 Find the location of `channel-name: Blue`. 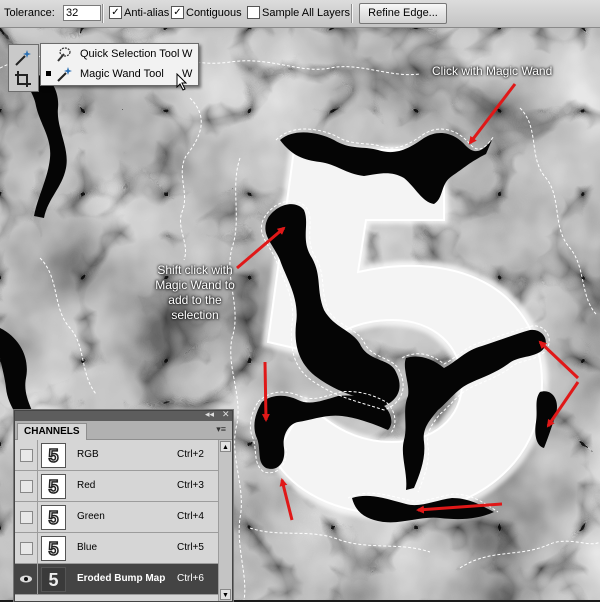

channel-name: Blue is located at coordinates (87, 547).